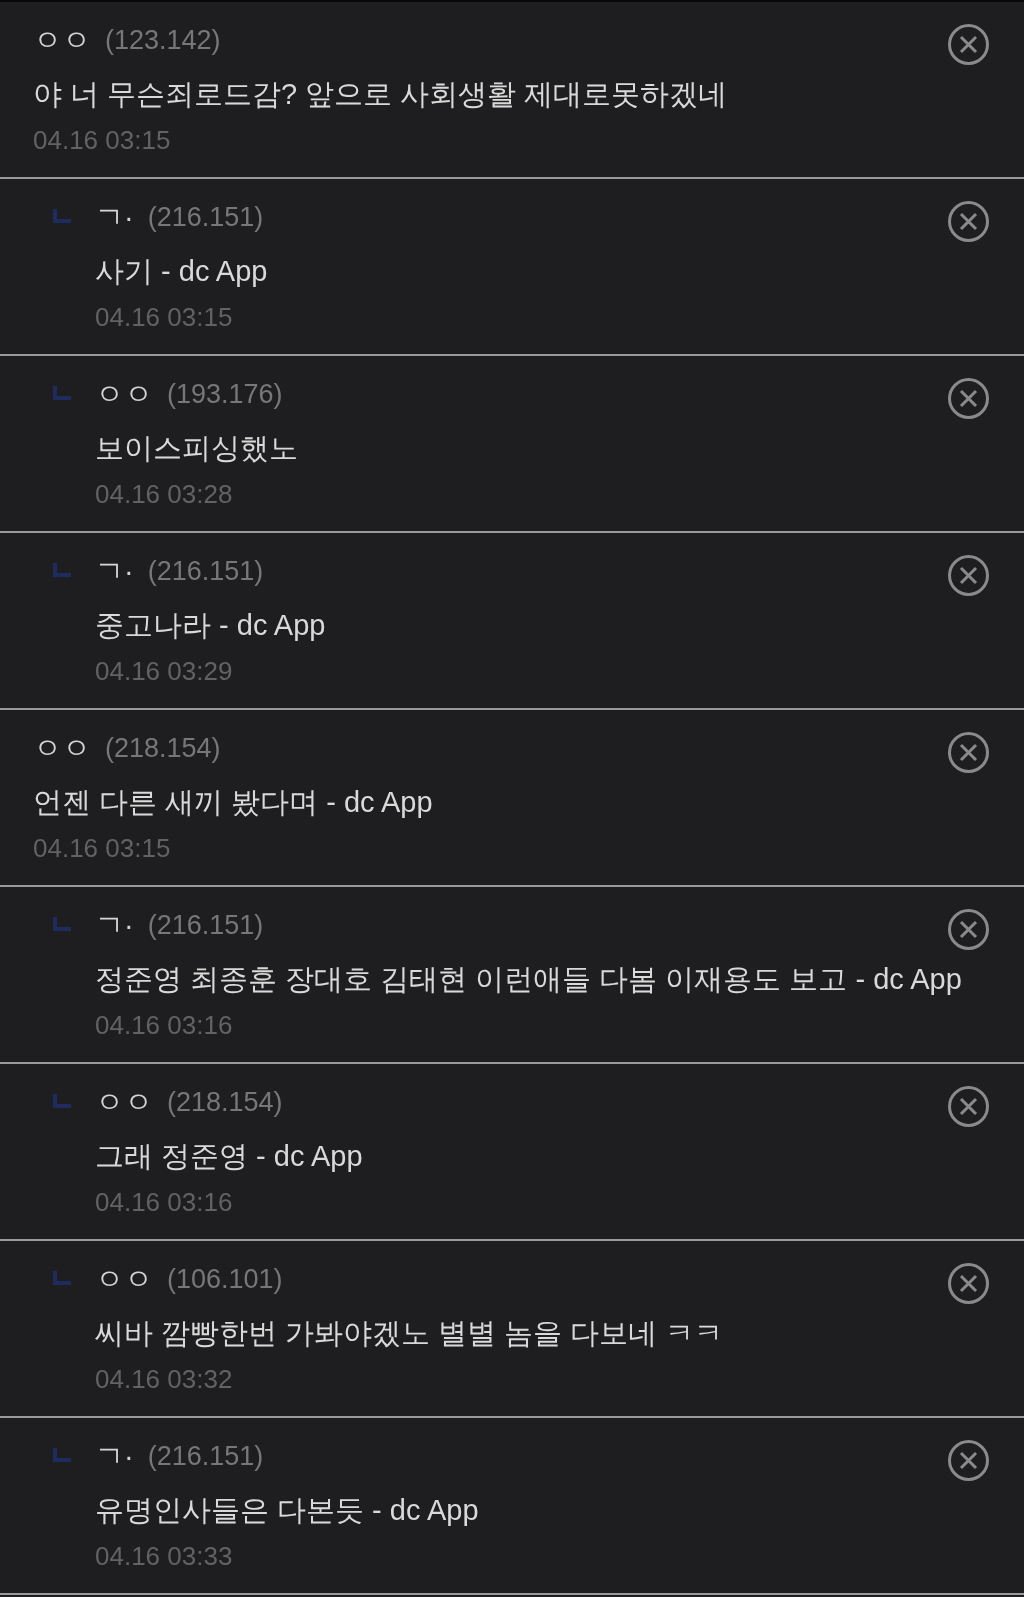 The width and height of the screenshot is (1024, 1597). I want to click on comment-text: 씨바 깜빵한번 가봐야겠노 별별 놈을 다보네 ㅋㅋ, so click(409, 1333).